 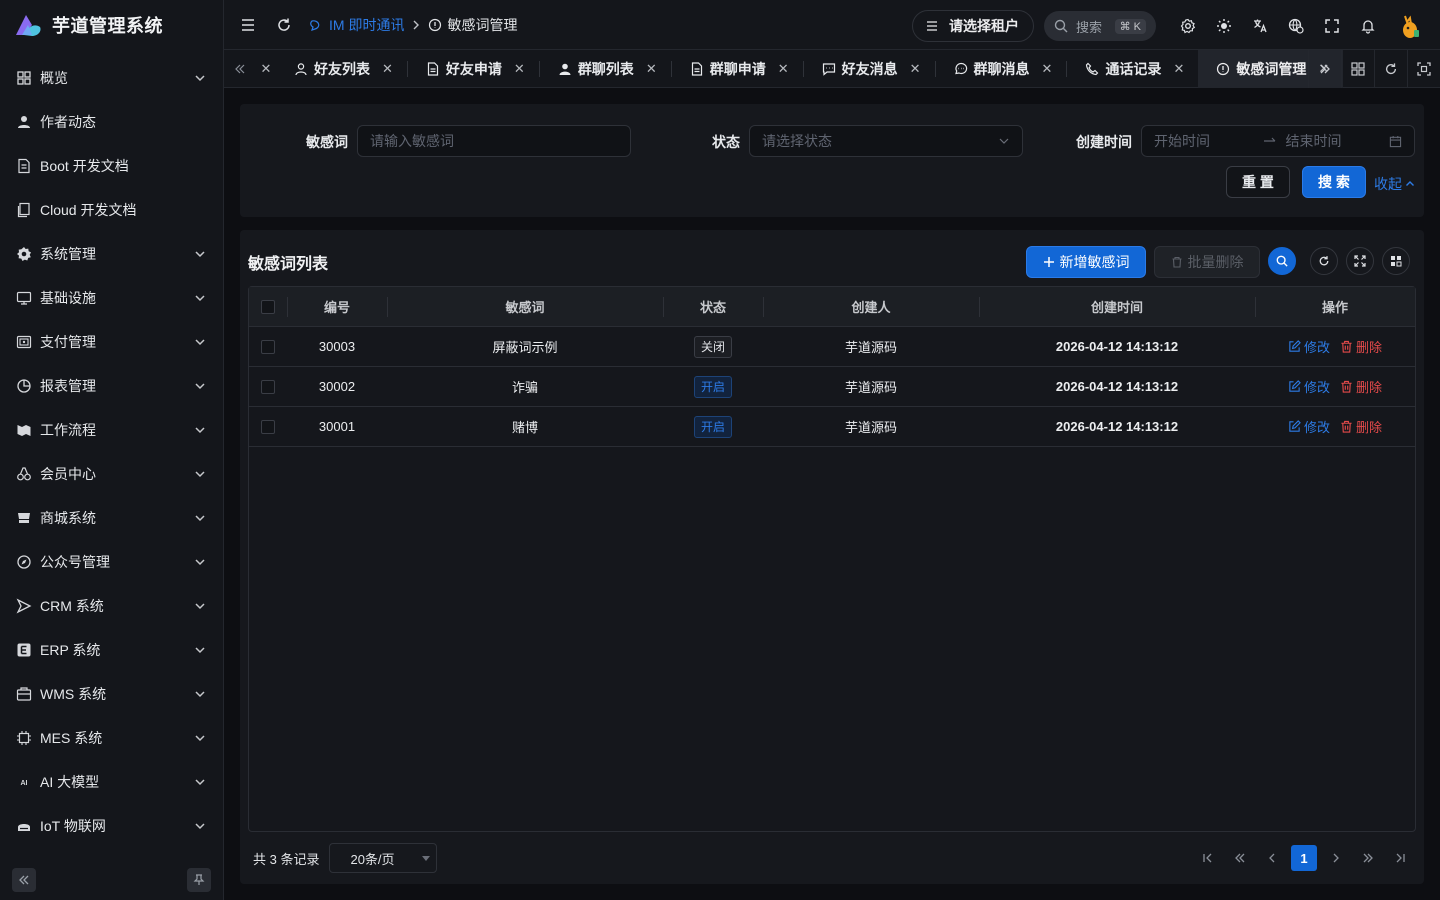 I want to click on expand-icon, so click(x=1360, y=261).